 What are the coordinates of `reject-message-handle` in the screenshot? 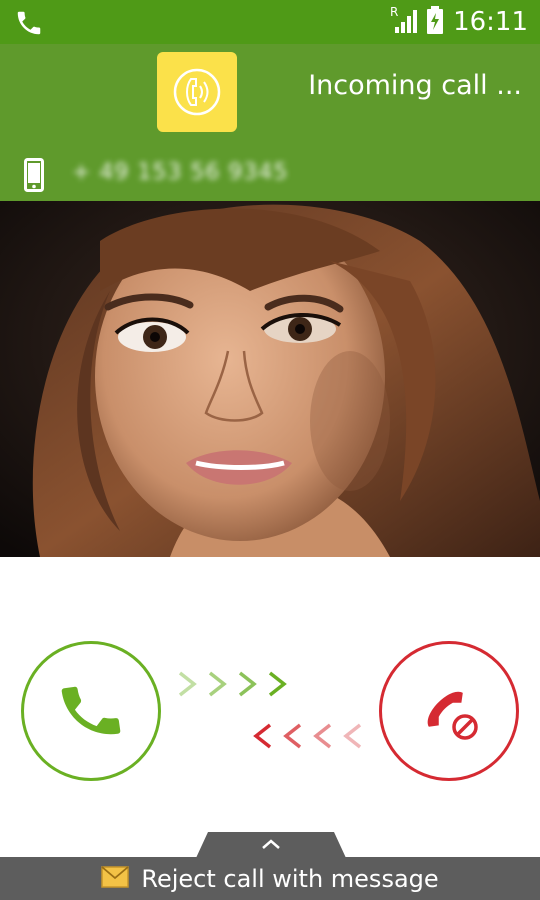 It's located at (271, 845).